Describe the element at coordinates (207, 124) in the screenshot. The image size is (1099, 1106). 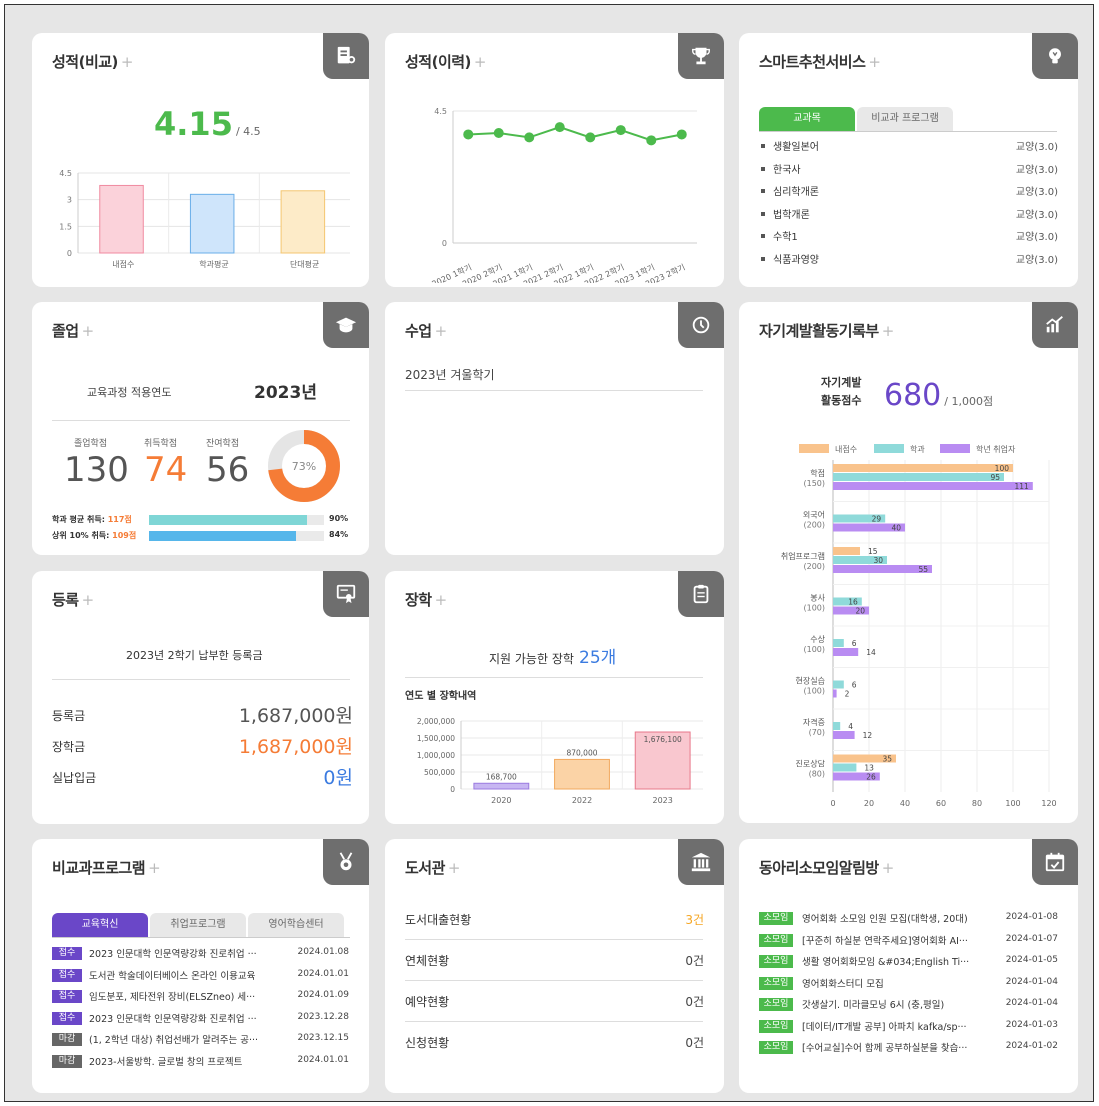
I see `grade-score: 4.15/ 4.5` at that location.